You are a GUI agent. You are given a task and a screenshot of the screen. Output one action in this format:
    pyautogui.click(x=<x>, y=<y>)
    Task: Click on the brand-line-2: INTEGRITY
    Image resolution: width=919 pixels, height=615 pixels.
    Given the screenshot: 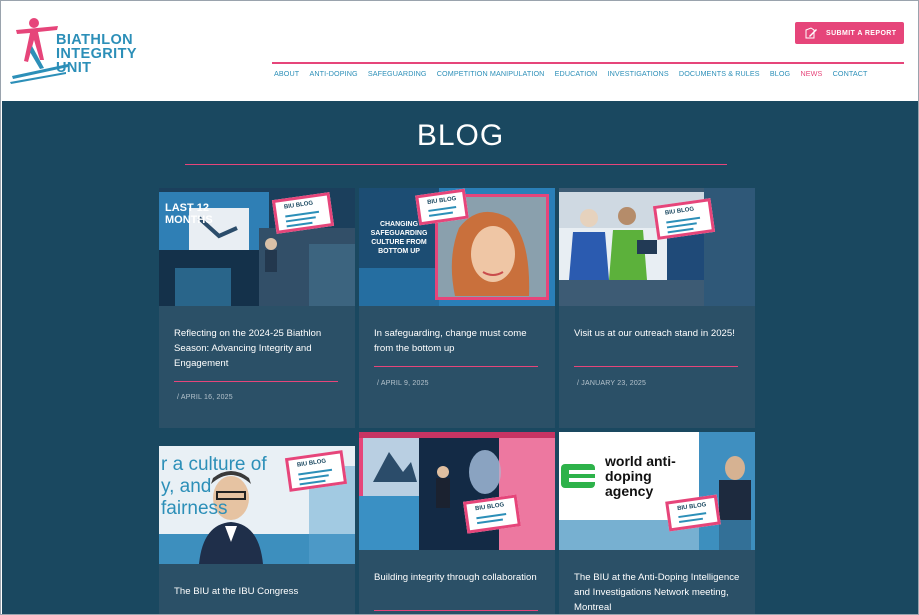 What is the action you would take?
    pyautogui.click(x=96, y=54)
    